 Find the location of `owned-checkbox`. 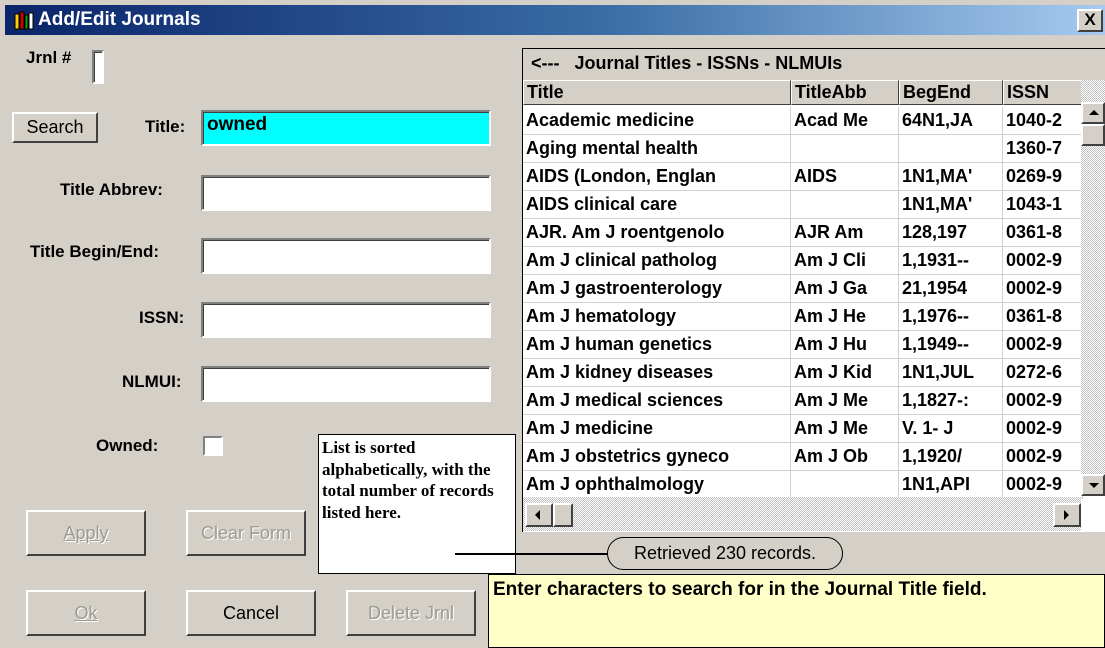

owned-checkbox is located at coordinates (213, 446).